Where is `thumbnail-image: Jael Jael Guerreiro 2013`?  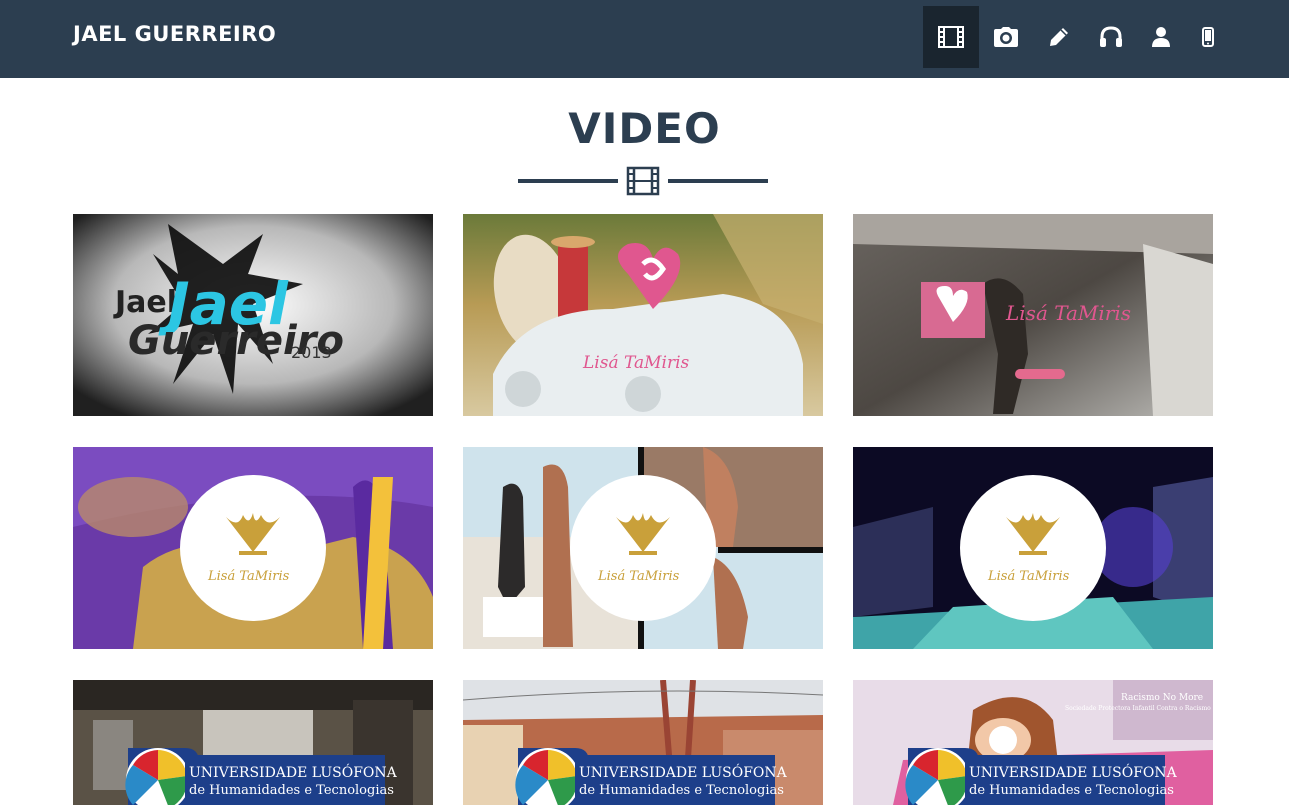
thumbnail-image: Jael Jael Guerreiro 2013 is located at coordinates (253, 315).